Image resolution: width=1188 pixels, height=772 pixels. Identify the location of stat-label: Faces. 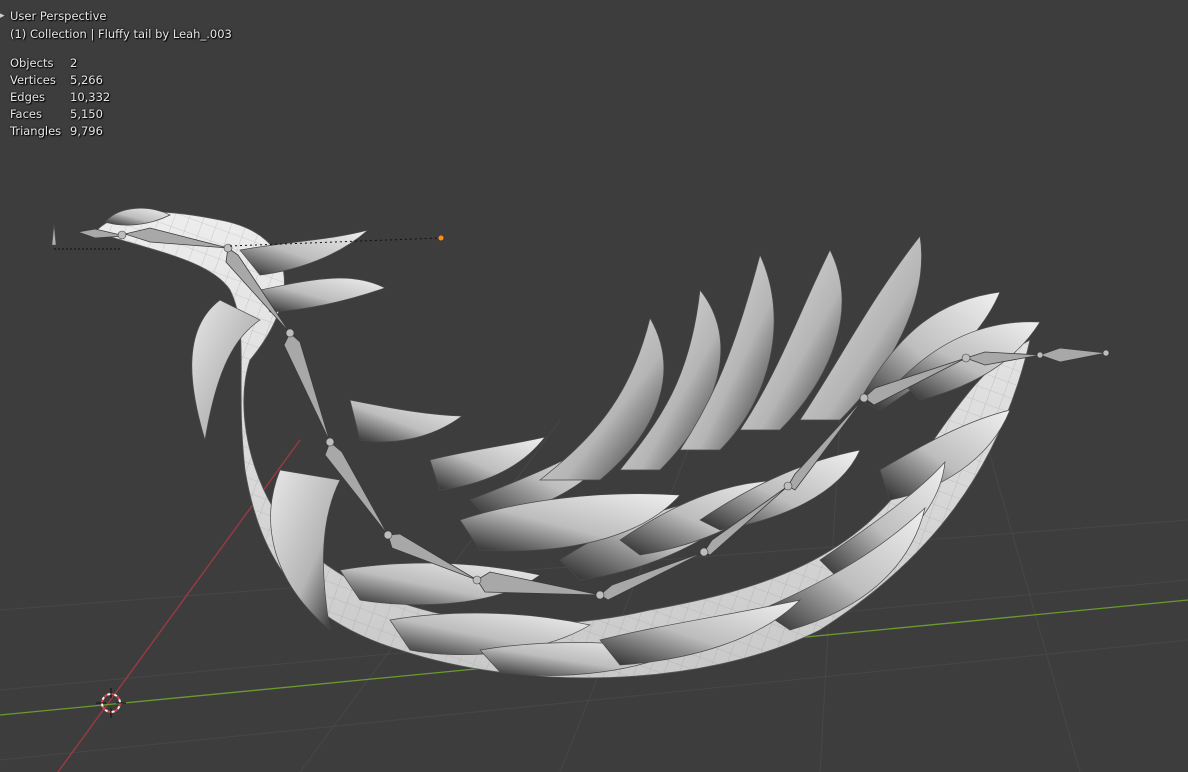
(26, 114).